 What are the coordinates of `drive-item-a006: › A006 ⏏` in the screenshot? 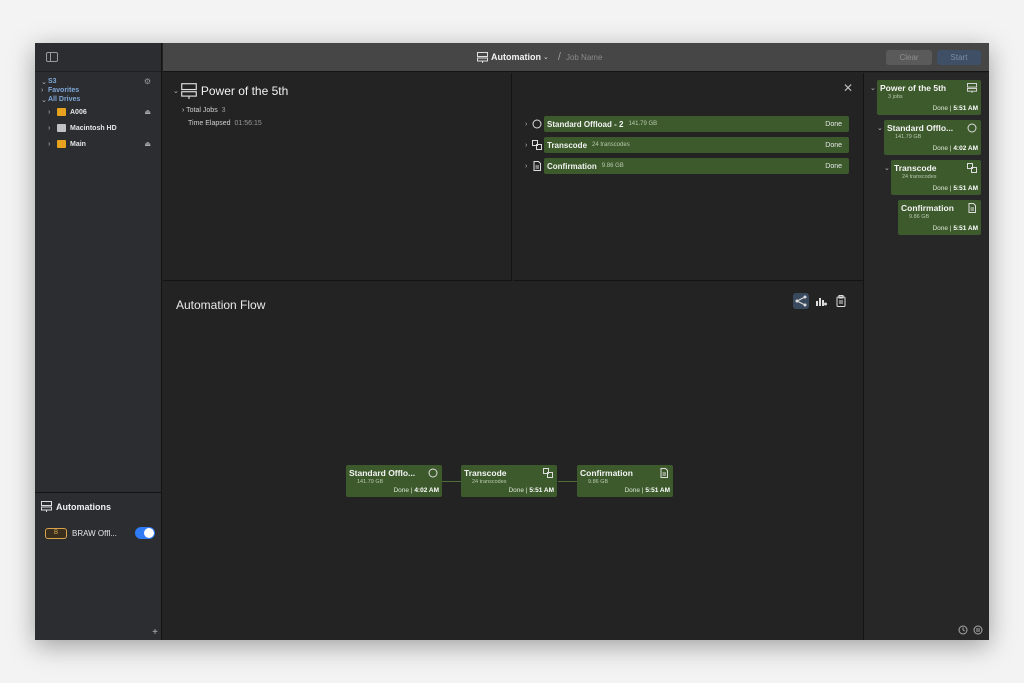 It's located at (99, 112).